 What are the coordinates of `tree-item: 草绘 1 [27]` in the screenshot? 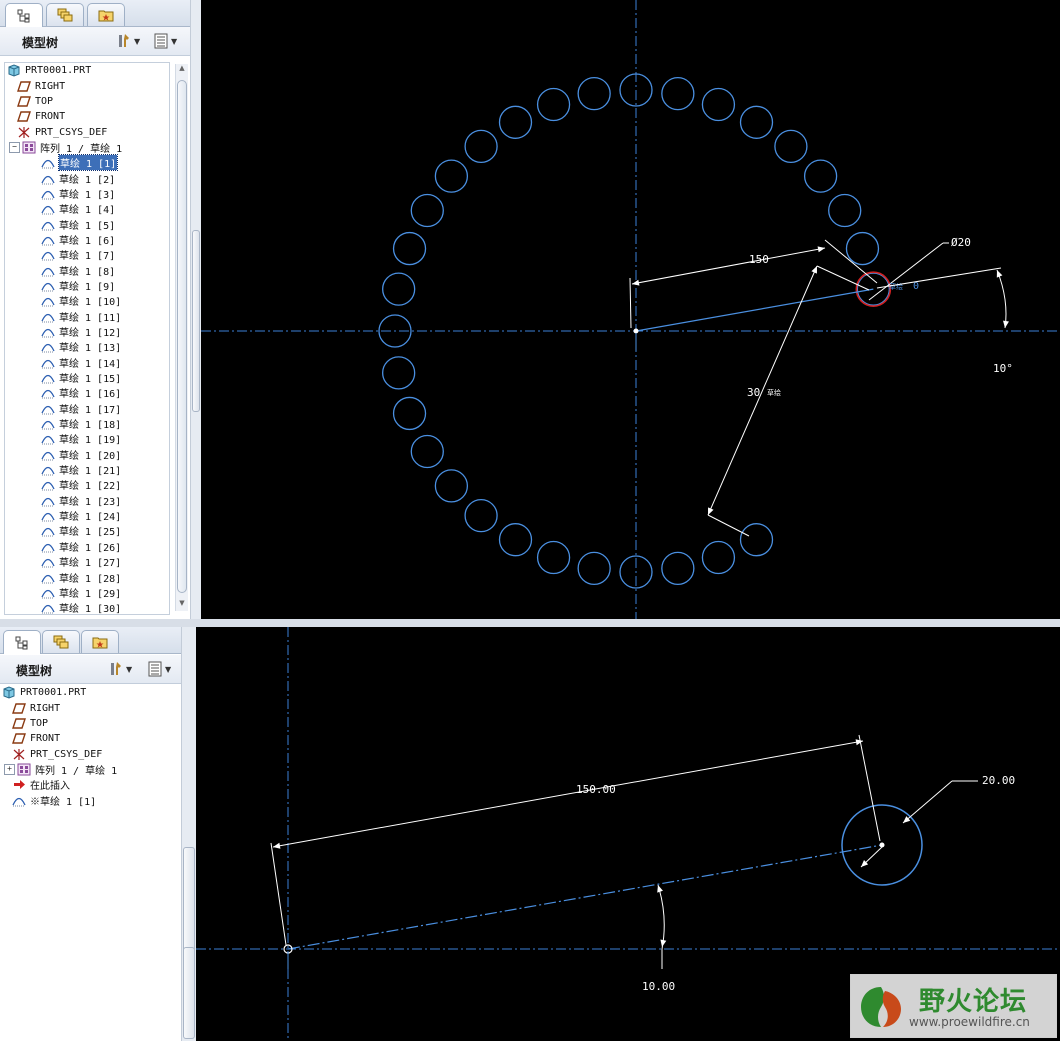 It's located at (87, 561).